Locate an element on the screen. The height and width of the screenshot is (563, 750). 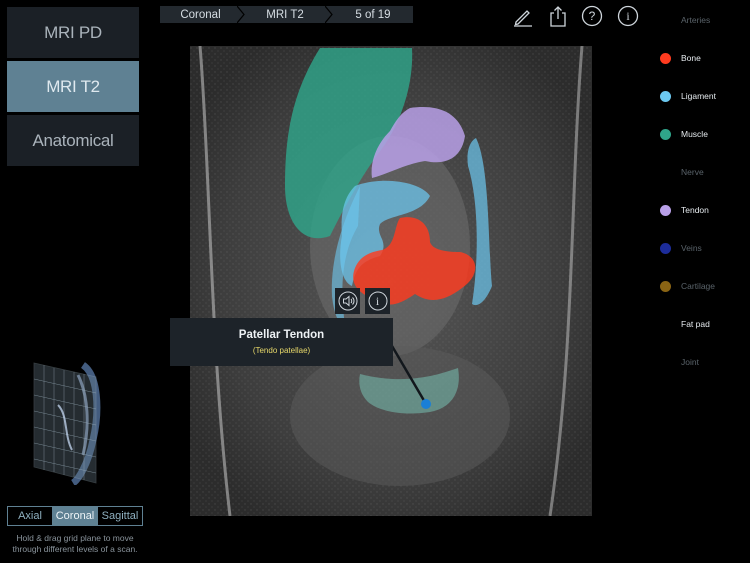
mode-mri-t2-label: MRI T2 is located at coordinates (73, 86).